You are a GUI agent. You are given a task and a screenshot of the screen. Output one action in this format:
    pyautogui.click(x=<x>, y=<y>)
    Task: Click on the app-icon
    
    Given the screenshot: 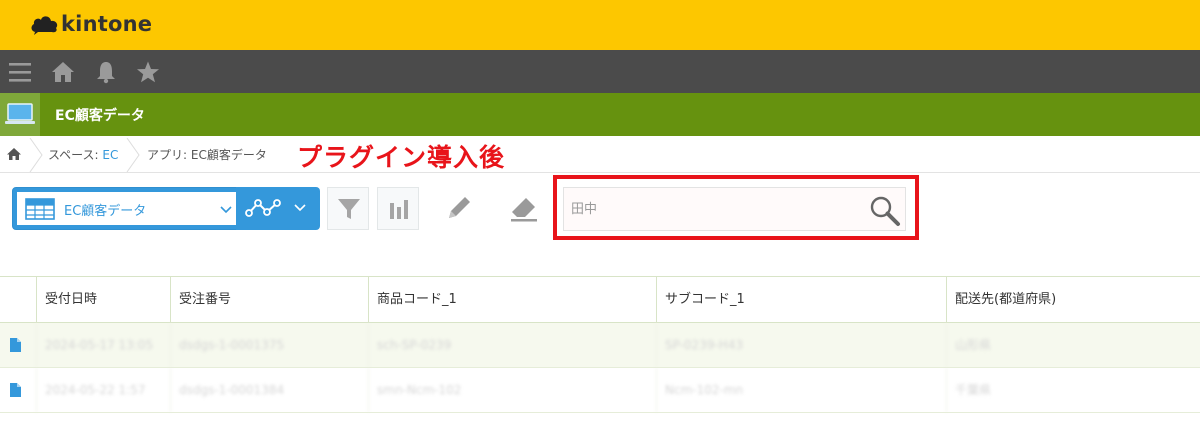 What is the action you would take?
    pyautogui.click(x=20, y=114)
    